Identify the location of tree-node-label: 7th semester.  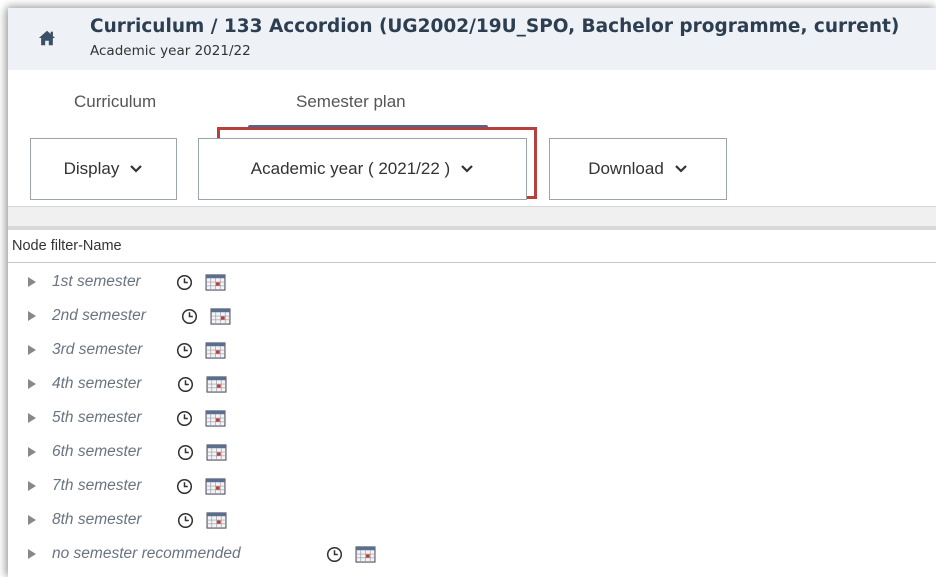
(97, 486).